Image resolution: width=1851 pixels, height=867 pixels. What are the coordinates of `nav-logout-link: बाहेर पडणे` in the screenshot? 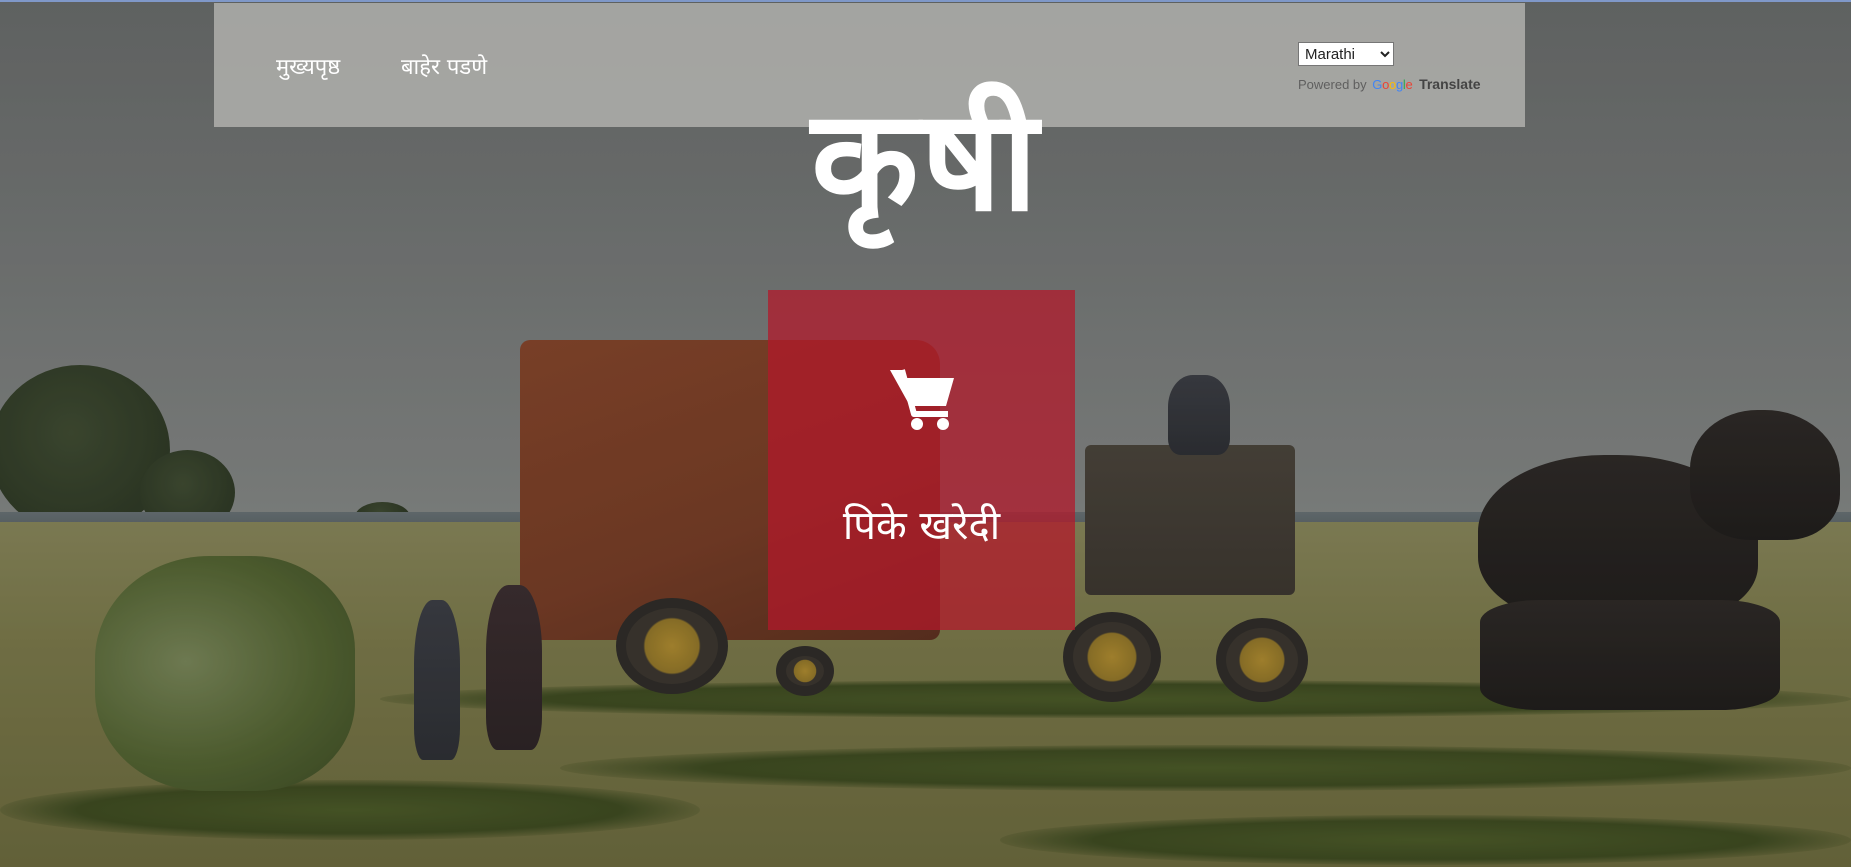 It's located at (444, 66).